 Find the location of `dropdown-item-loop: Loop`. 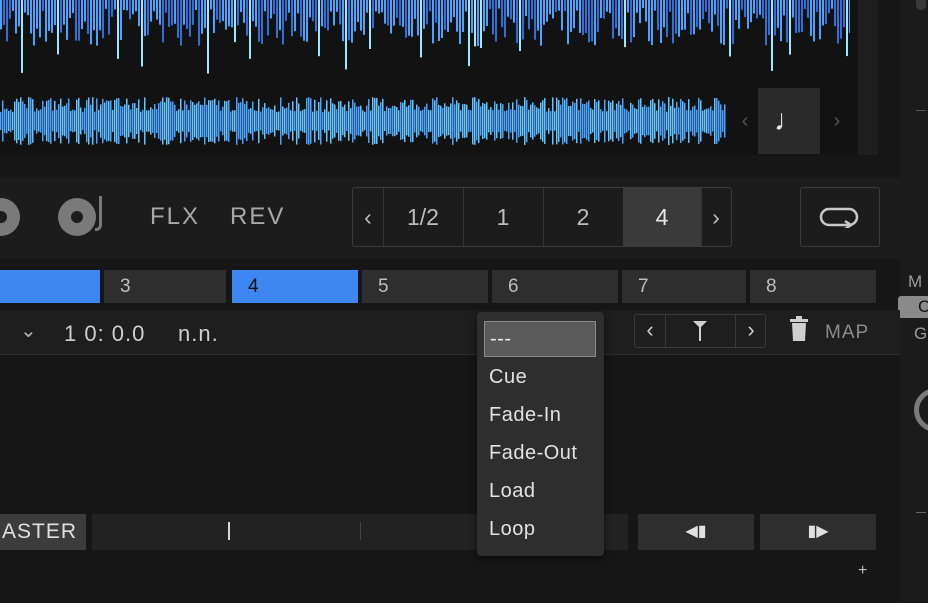

dropdown-item-loop: Loop is located at coordinates (541, 529).